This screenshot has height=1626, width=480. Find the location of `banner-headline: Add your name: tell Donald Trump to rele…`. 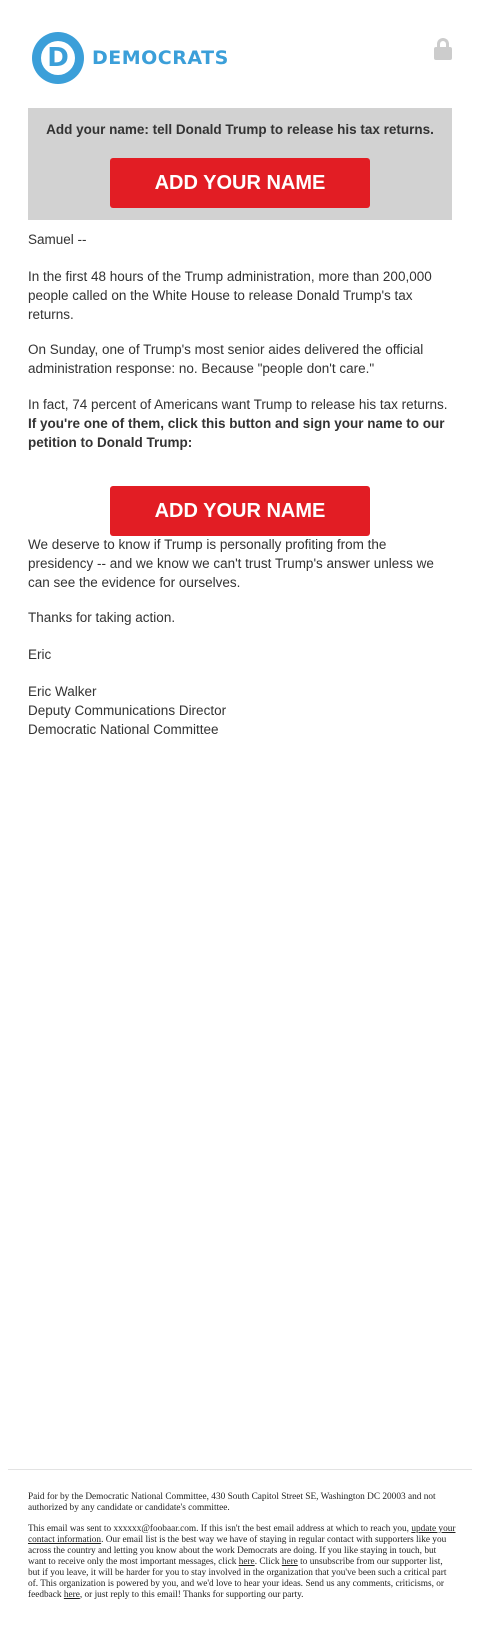

banner-headline: Add your name: tell Donald Trump to rele… is located at coordinates (240, 129).